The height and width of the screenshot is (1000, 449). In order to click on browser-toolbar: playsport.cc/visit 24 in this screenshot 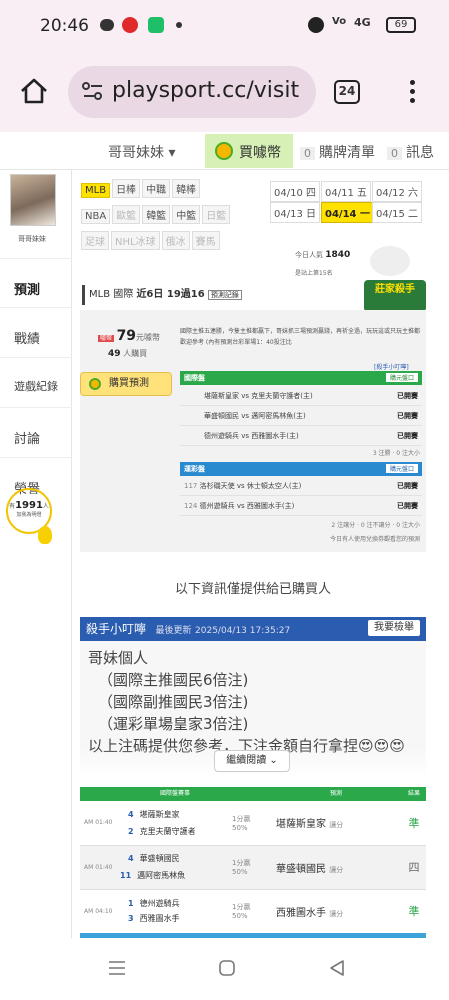, I will do `click(224, 92)`.